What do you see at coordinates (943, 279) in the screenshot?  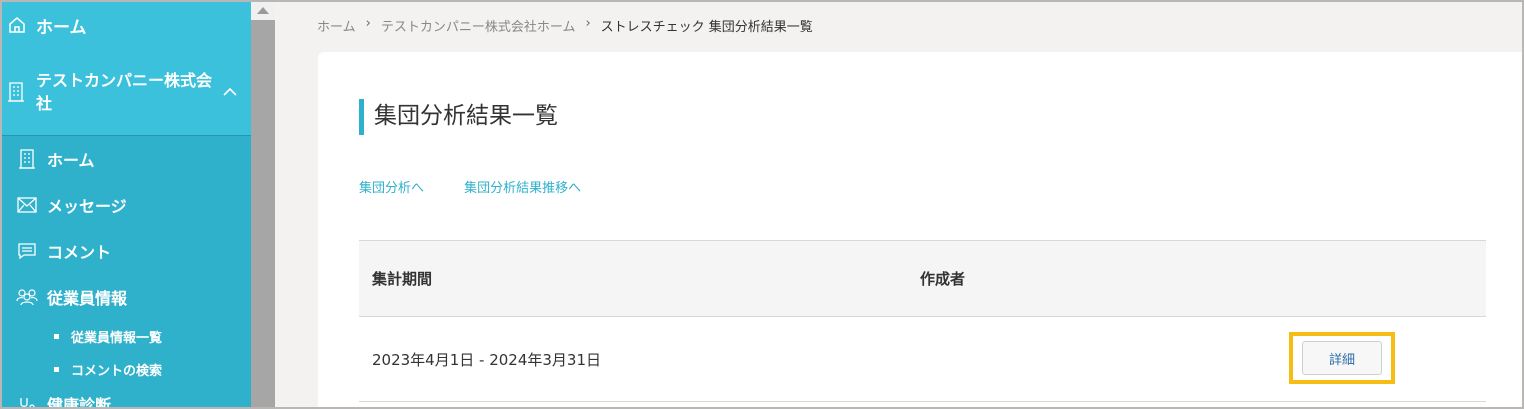 I see `column-header-author: 作成者` at bounding box center [943, 279].